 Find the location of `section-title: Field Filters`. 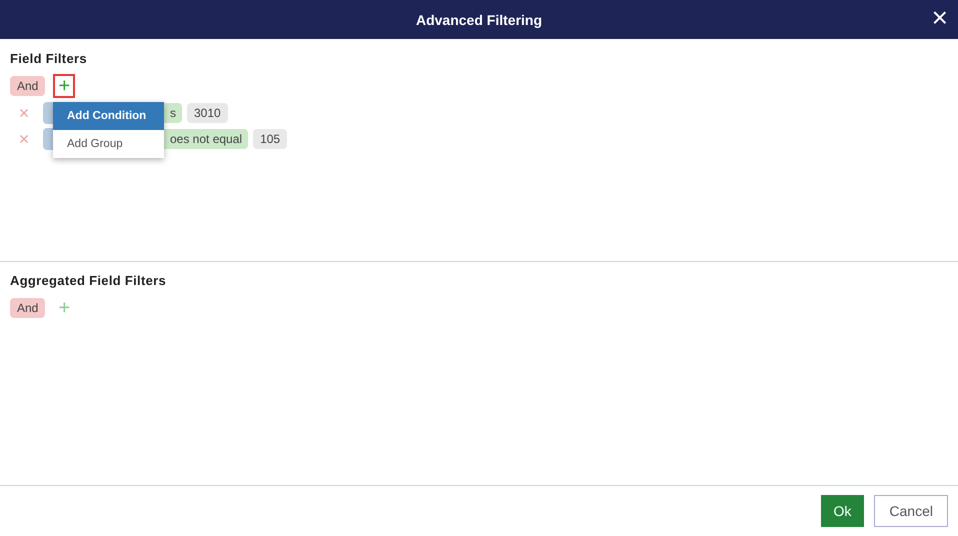

section-title: Field Filters is located at coordinates (49, 58).